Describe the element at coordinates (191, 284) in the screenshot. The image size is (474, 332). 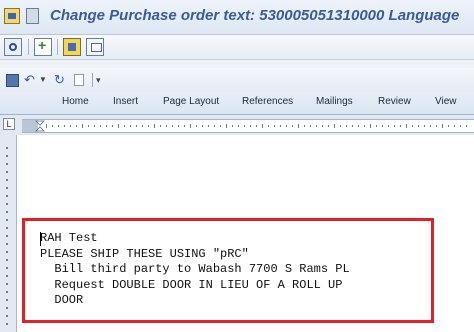
I see `text-line: Request DOUBLE DOOR IN LIEU OF A ROLL UP` at that location.